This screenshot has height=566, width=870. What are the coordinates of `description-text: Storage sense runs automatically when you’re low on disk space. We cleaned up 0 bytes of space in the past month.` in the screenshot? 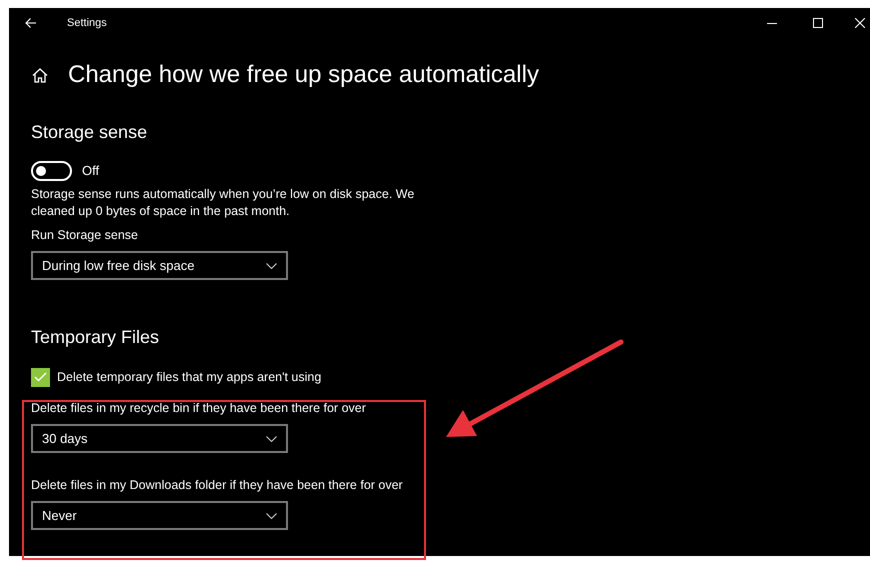 It's located at (223, 203).